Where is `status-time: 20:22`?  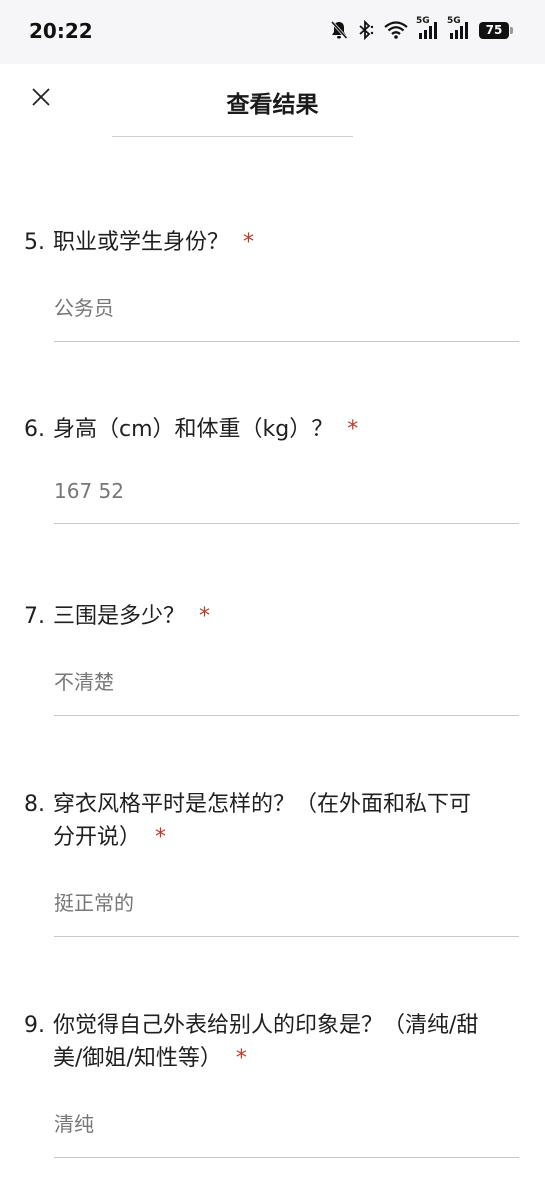
status-time: 20:22 is located at coordinates (61, 31).